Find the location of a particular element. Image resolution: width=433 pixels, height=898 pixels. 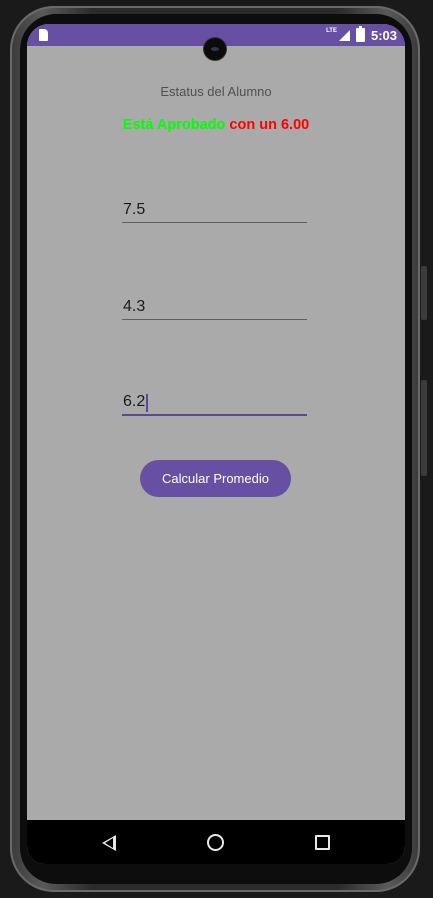

calculate-average-button: Calcular Promedio is located at coordinates (215, 478).